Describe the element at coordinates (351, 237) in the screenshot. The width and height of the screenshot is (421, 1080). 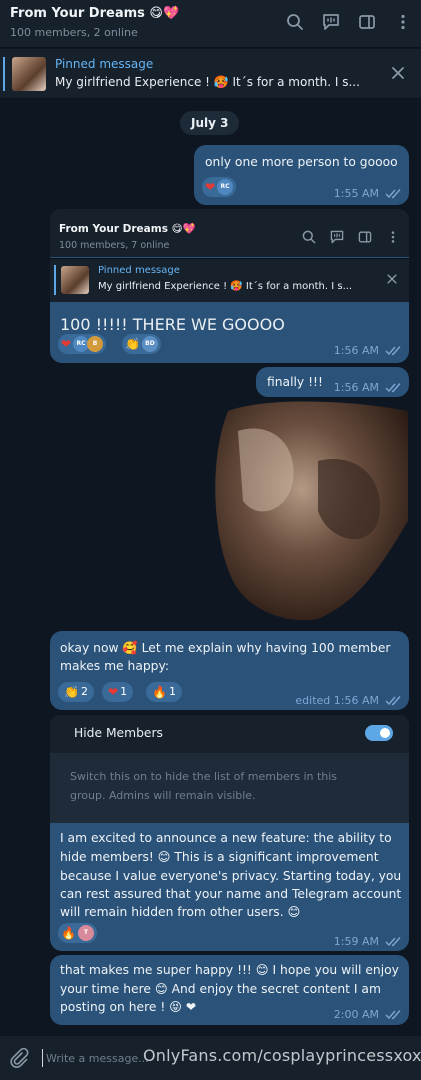
I see `screenshot-icons` at that location.